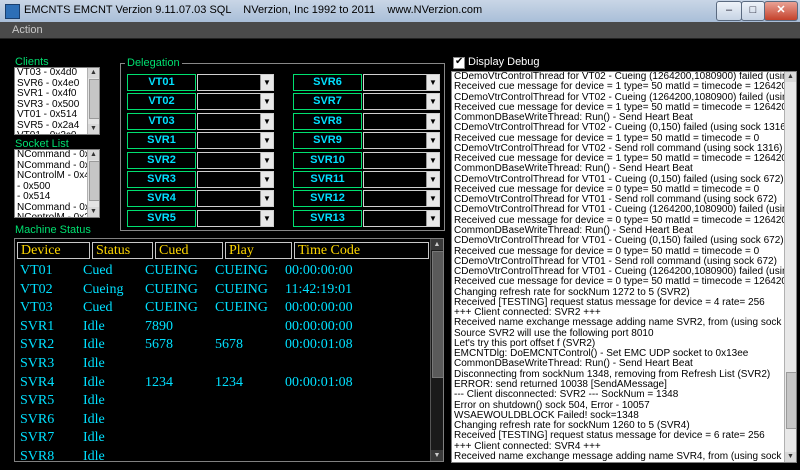 This screenshot has width=800, height=470. What do you see at coordinates (159, 382) in the screenshot?
I see `cell-cued: 1234` at bounding box center [159, 382].